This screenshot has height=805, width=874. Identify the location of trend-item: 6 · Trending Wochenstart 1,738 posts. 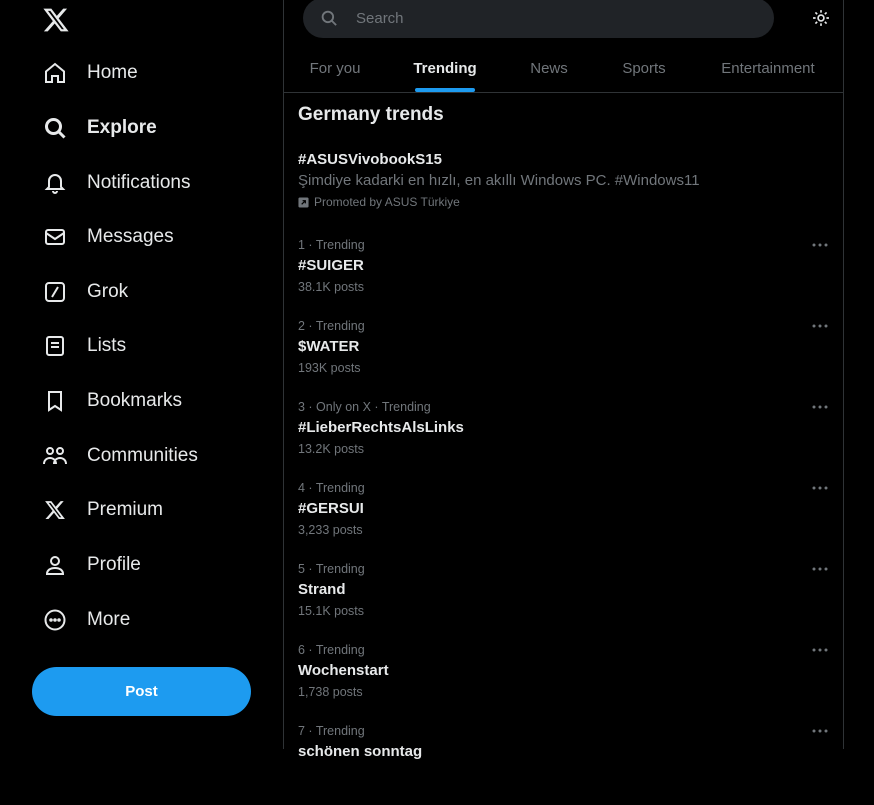
(564, 683).